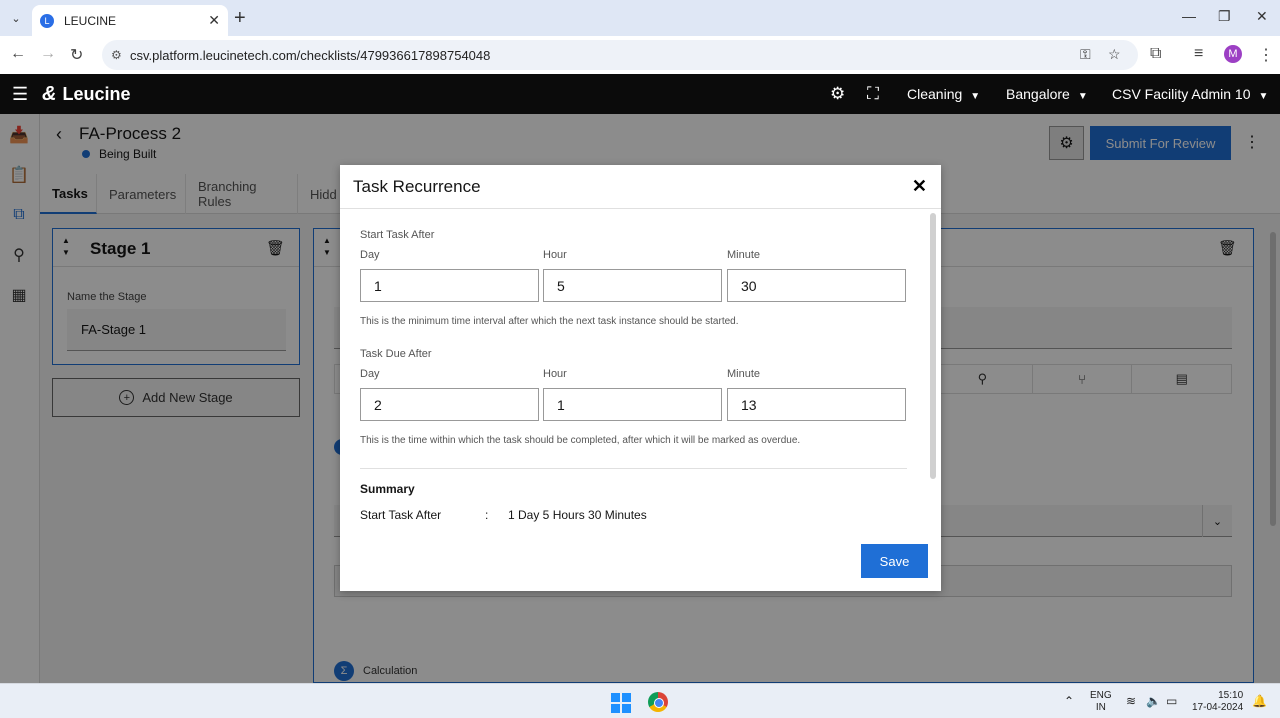  I want to click on start-minute-label: Minute, so click(744, 255).